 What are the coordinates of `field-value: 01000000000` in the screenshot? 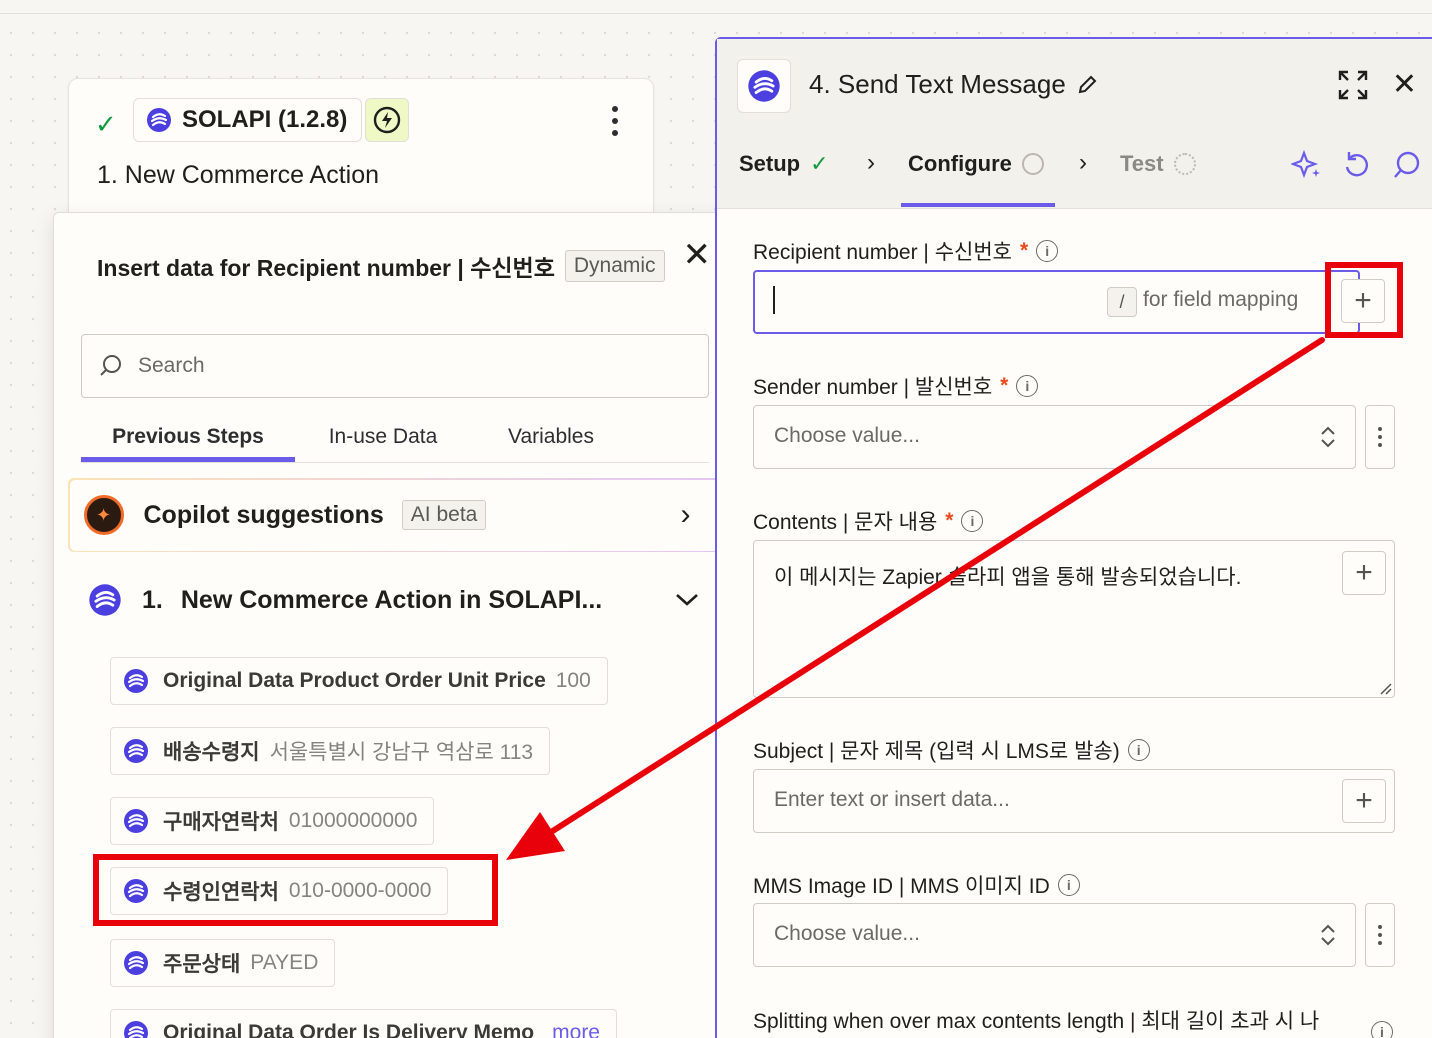 It's located at (353, 820).